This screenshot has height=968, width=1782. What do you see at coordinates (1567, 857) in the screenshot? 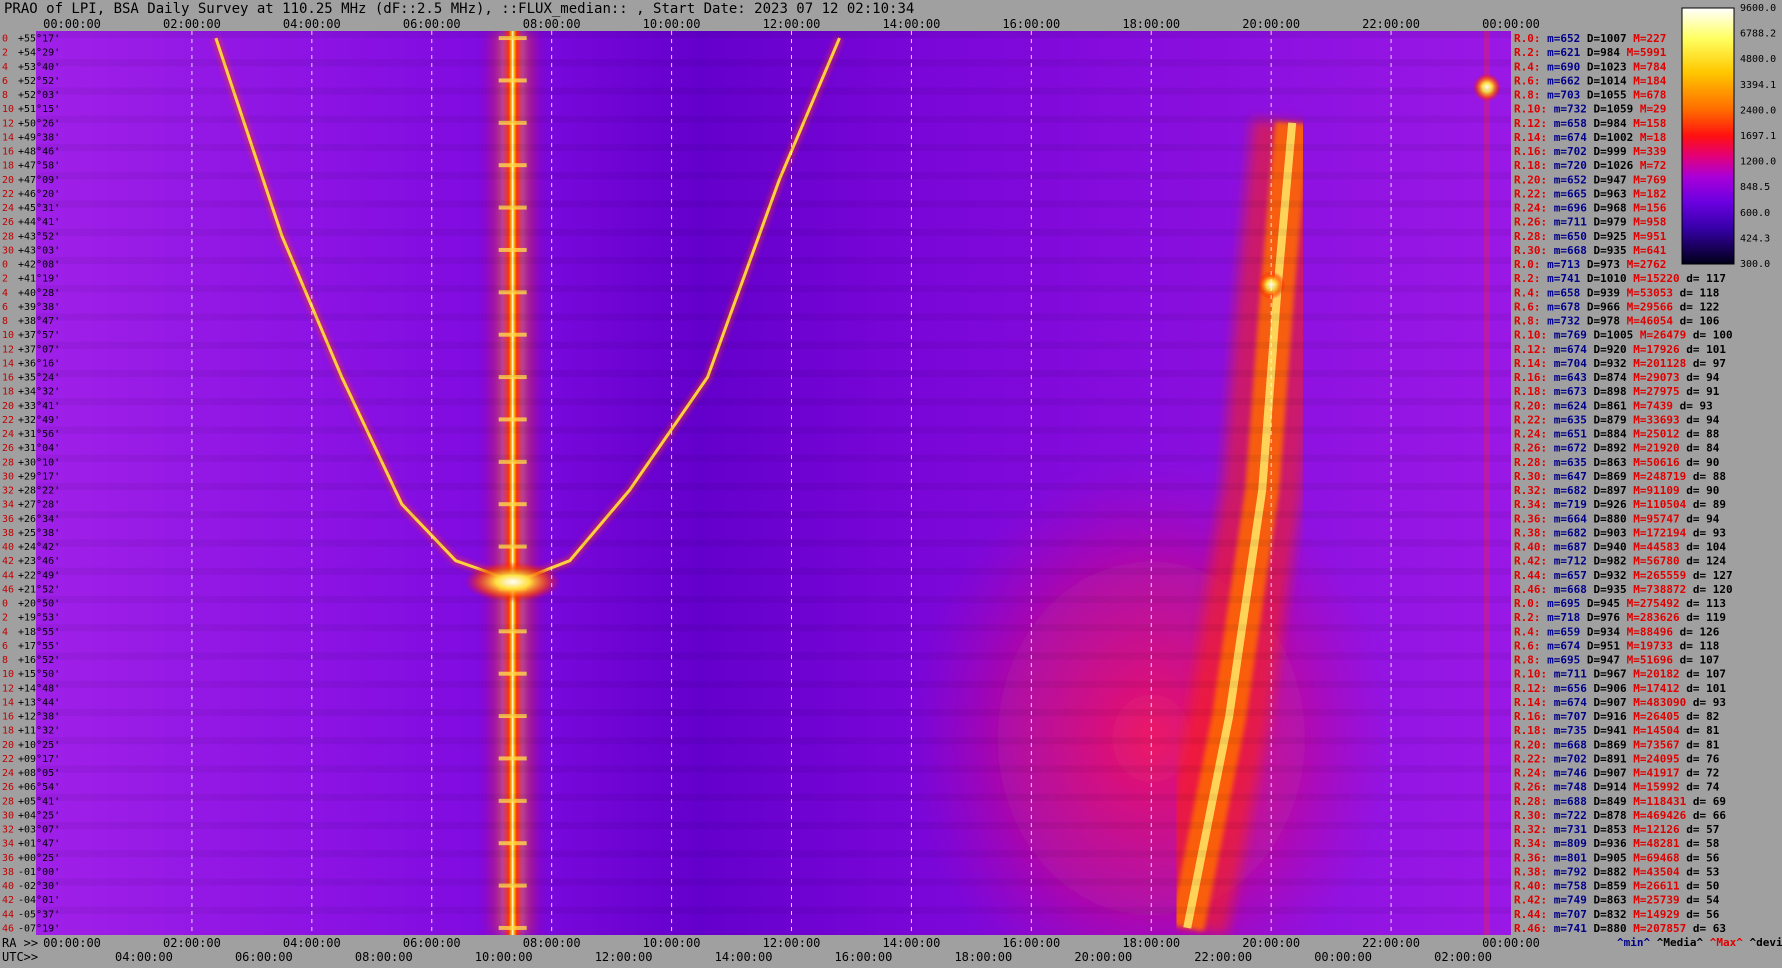
I see `stats-min: m=801` at bounding box center [1567, 857].